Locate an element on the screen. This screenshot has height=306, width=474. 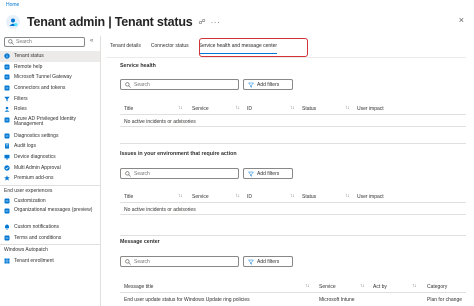
sidebar-item-label: Premium add-ons is located at coordinates (34, 178).